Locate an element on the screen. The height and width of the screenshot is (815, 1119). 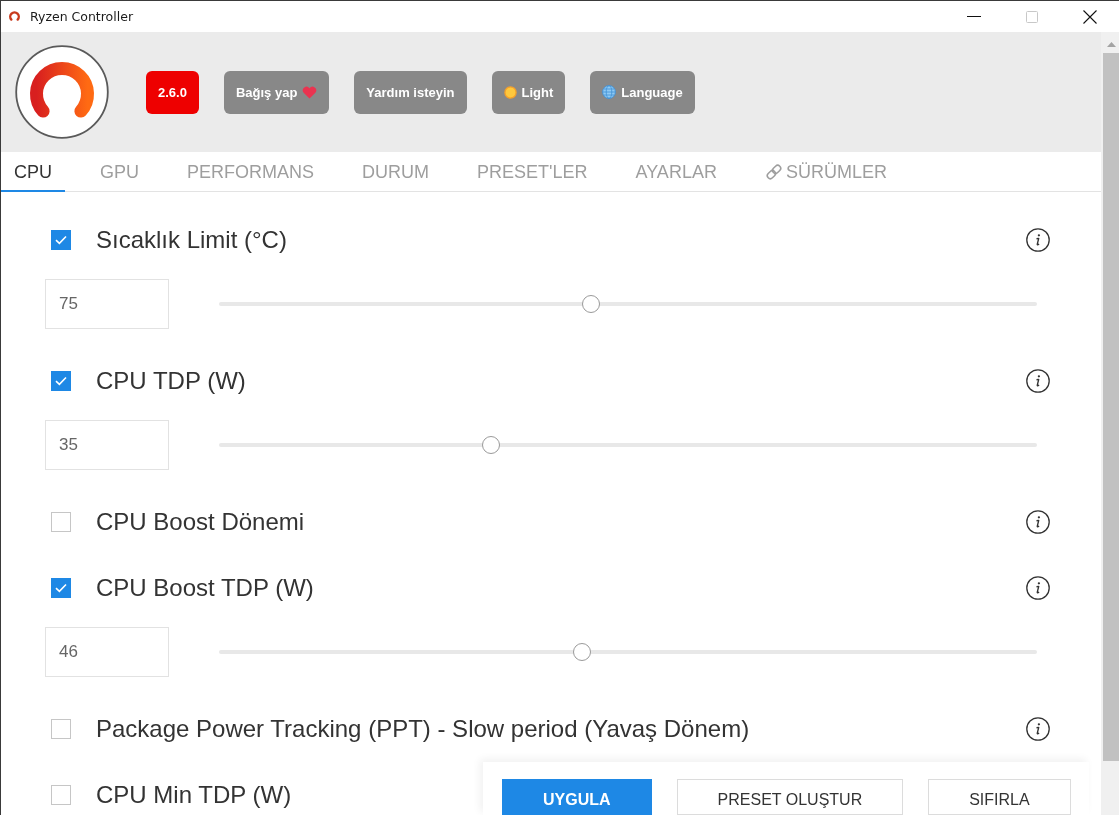
setting-label: CPU TDP (W) is located at coordinates (171, 381).